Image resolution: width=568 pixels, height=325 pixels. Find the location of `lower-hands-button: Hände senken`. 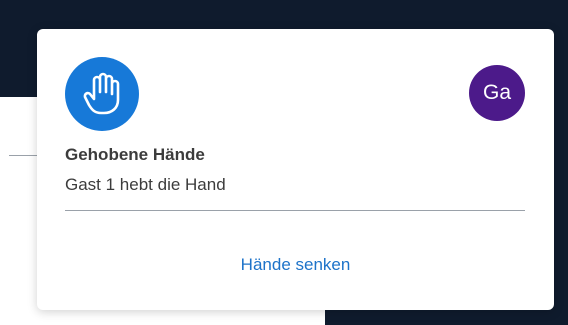

lower-hands-button: Hände senken is located at coordinates (295, 265).